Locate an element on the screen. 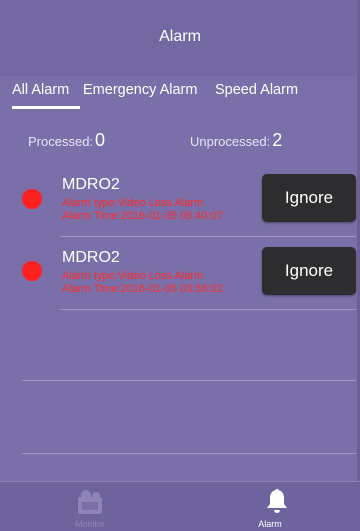  tabbar-alarm: Alarm is located at coordinates (270, 506).